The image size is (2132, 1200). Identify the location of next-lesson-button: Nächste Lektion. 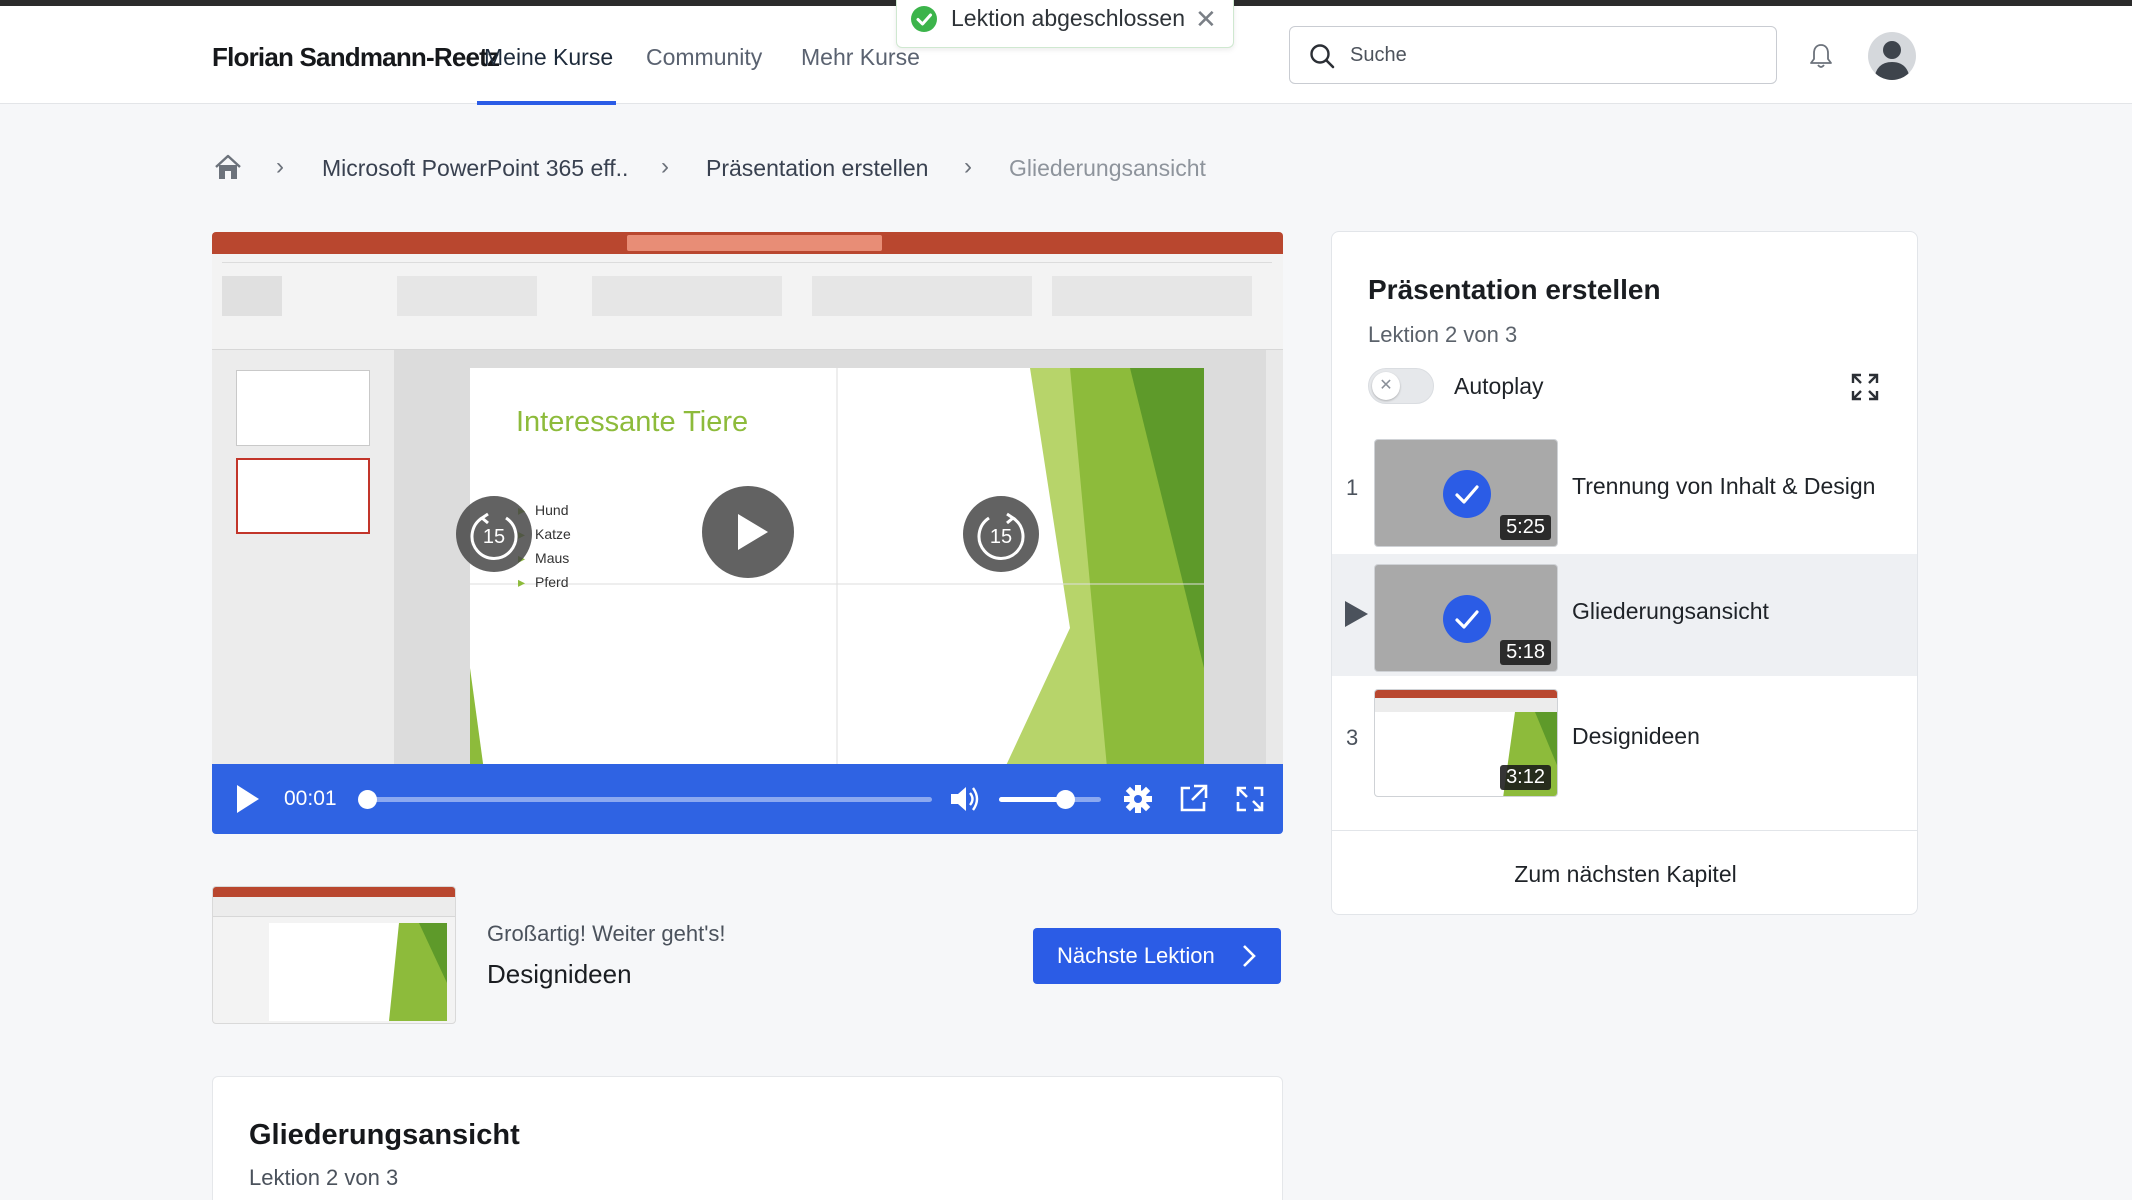
(1157, 956).